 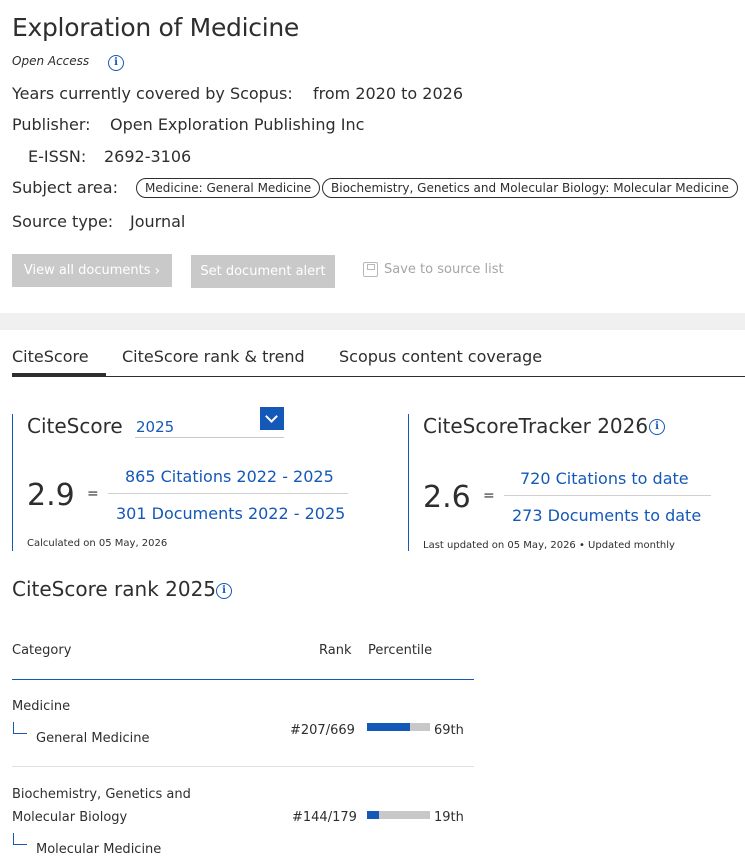 What do you see at coordinates (370, 269) in the screenshot?
I see `save-icon` at bounding box center [370, 269].